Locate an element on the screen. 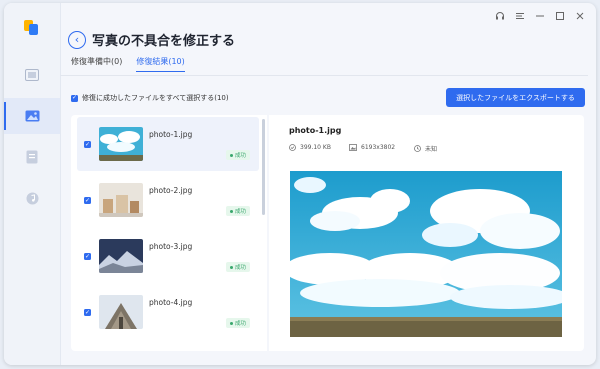  chevron-left-icon: ‹ is located at coordinates (77, 39).